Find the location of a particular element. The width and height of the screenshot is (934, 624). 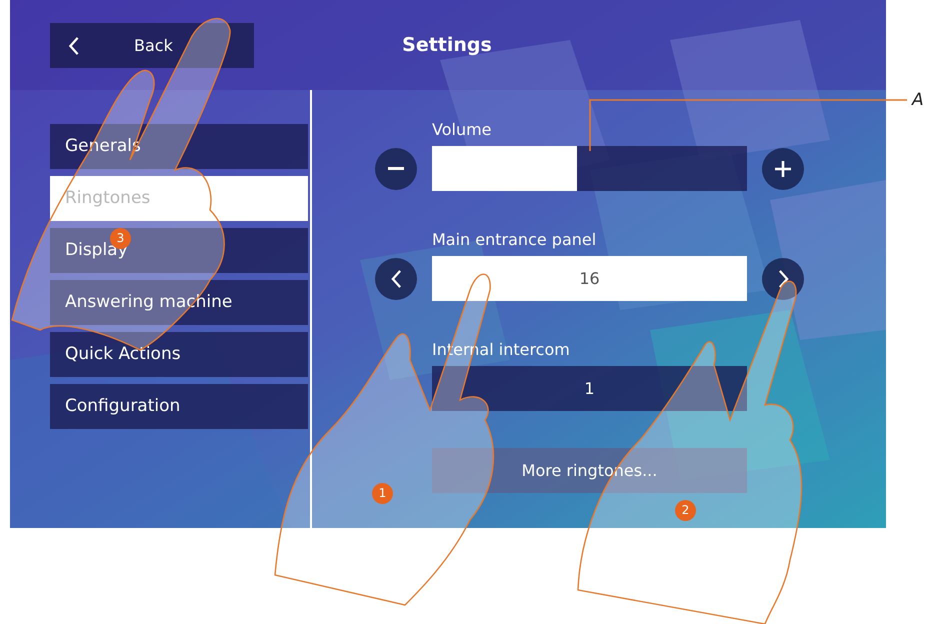

screen-title: Settings is located at coordinates (447, 45).